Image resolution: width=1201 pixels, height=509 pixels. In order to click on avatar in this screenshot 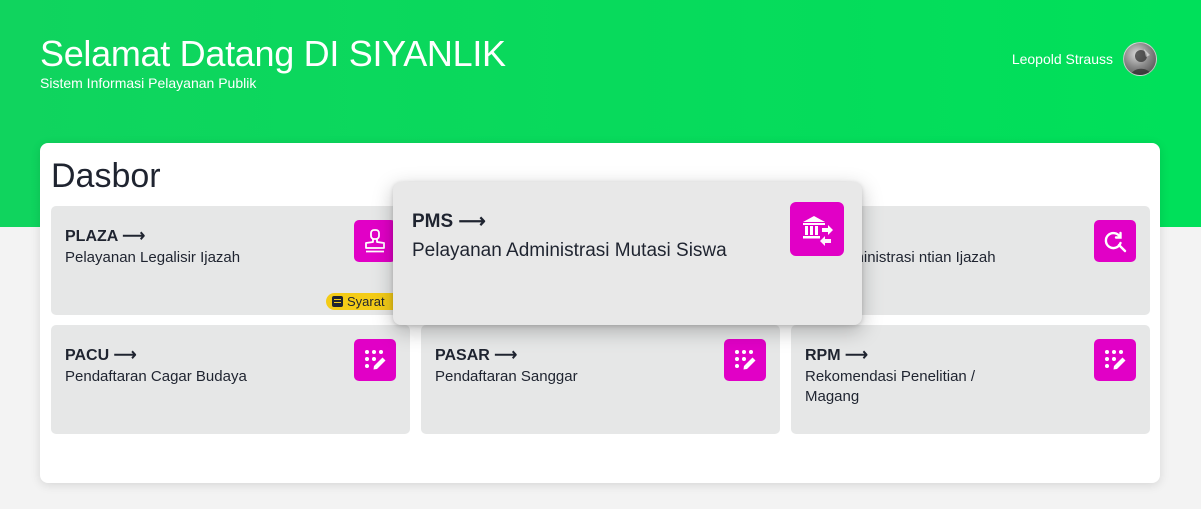, I will do `click(1140, 59)`.